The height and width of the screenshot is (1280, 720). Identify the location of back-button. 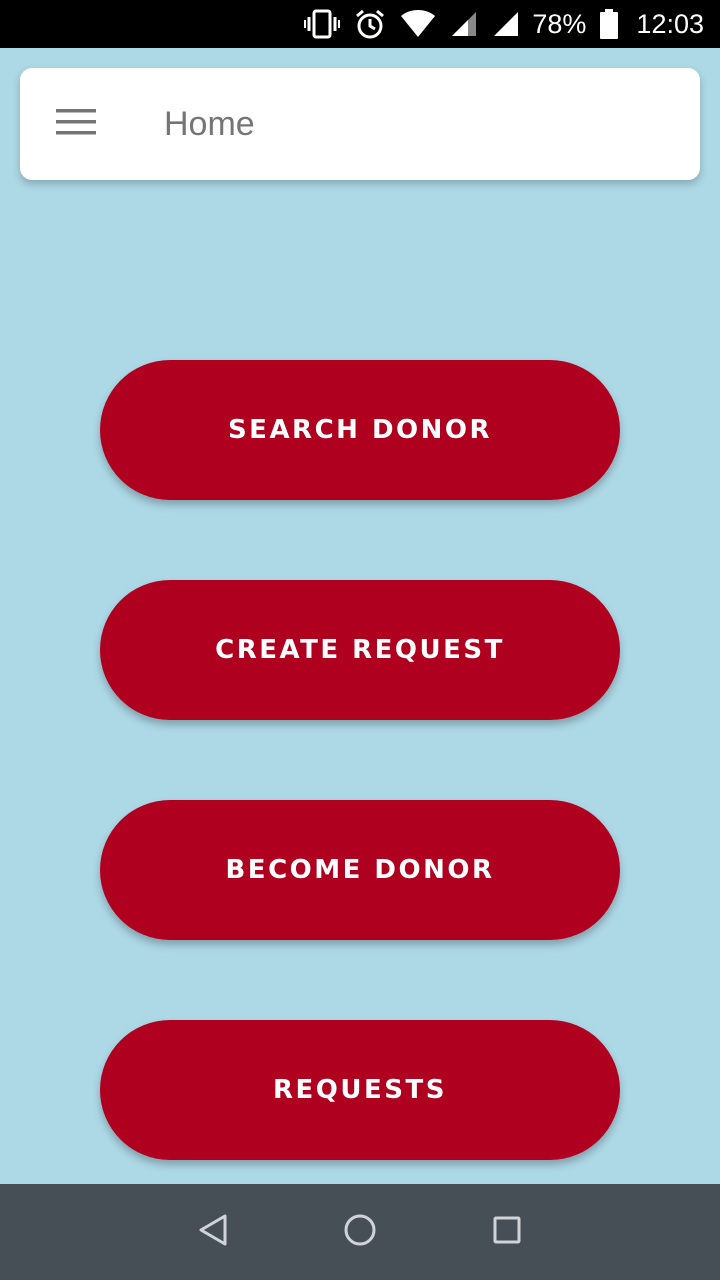
(213, 1232).